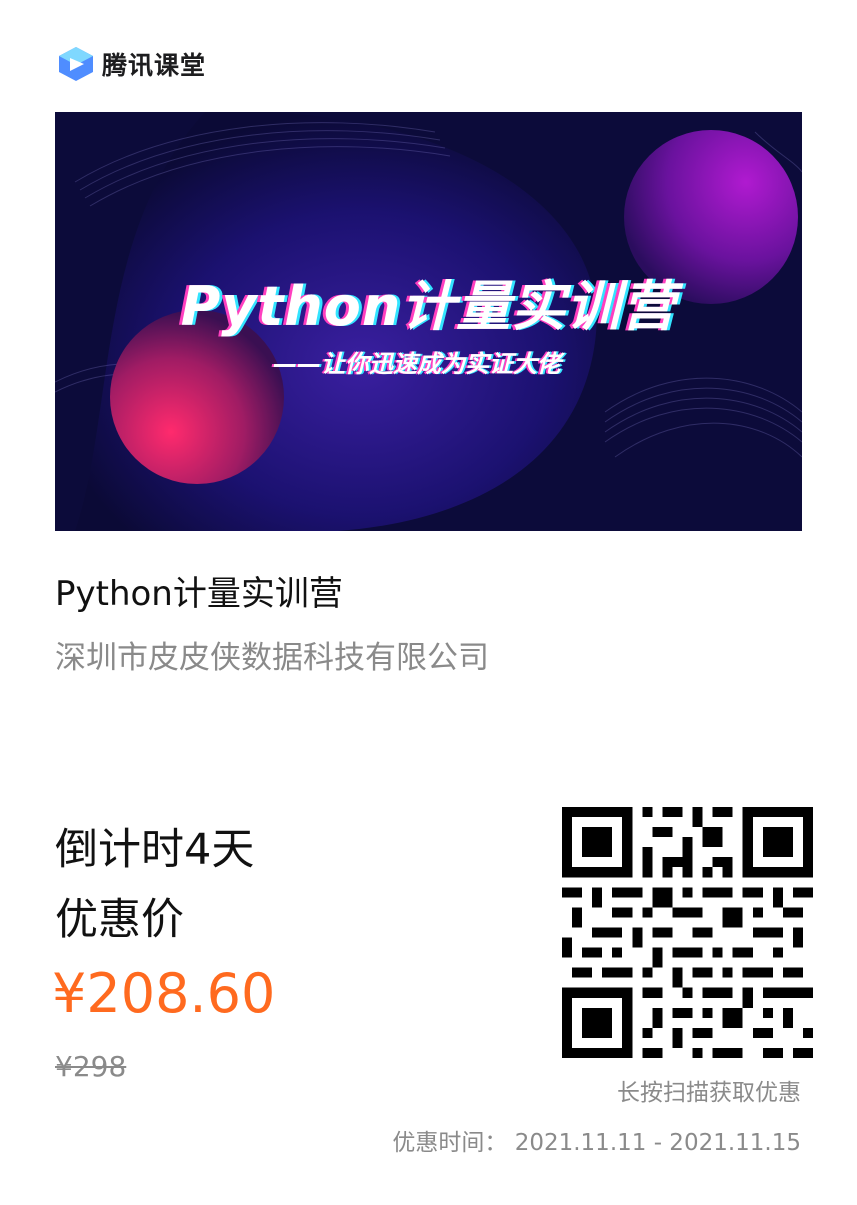  I want to click on qr-code-icon, so click(687, 932).